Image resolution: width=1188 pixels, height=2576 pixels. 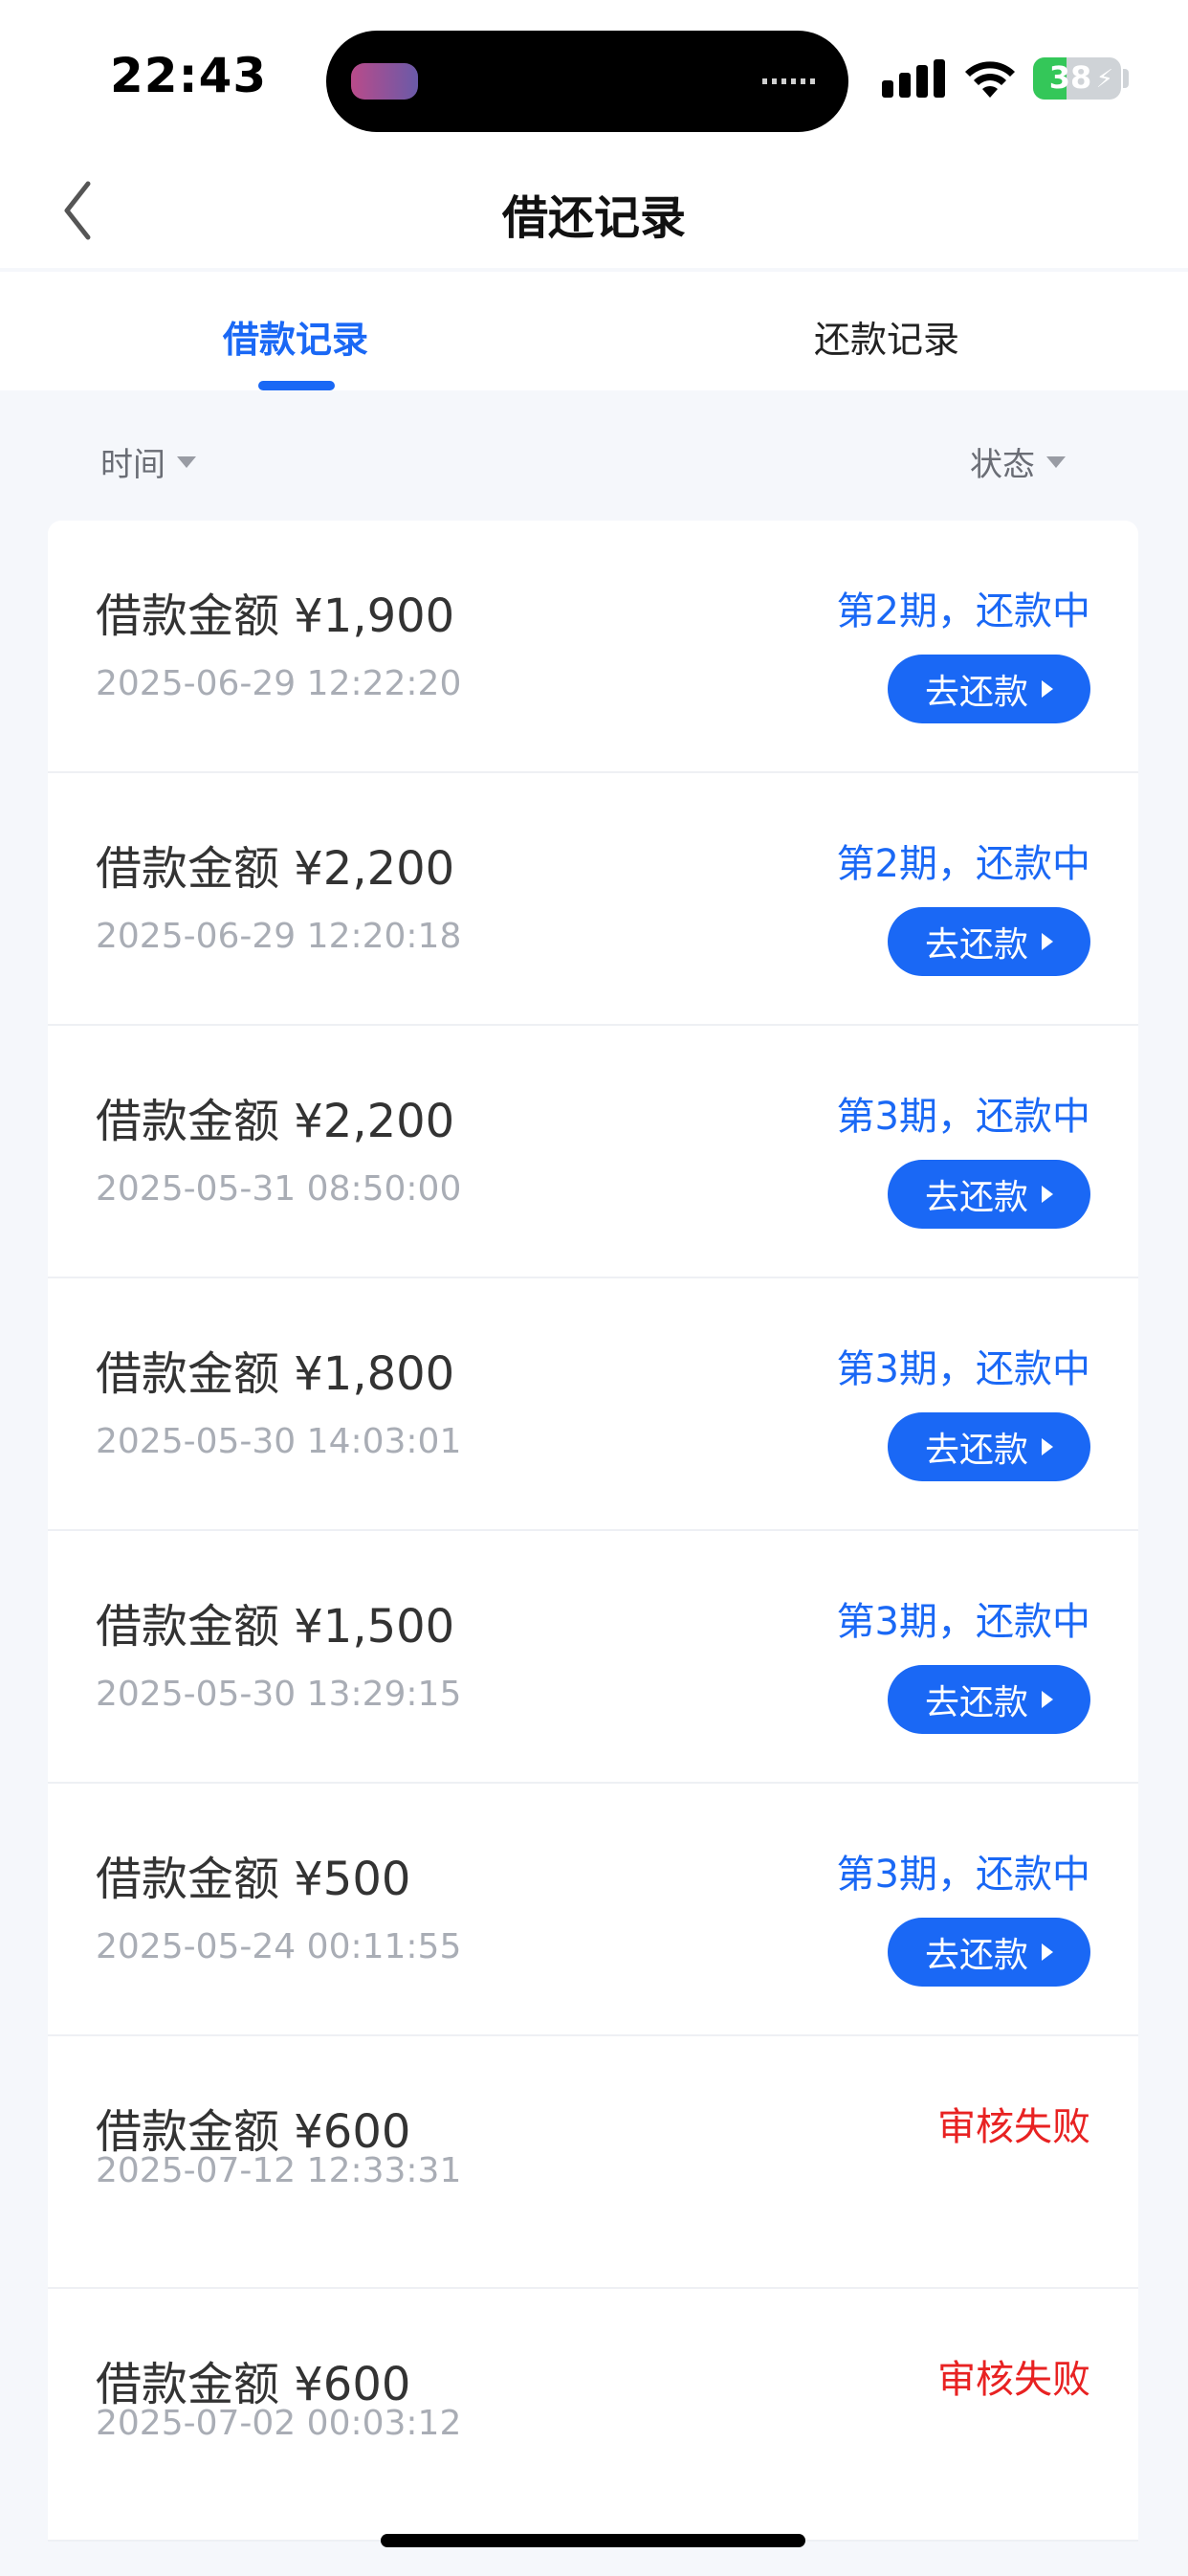 I want to click on list-item: 借款金额 ¥600 2025-07-12 12:33:31 审核失败, so click(x=593, y=2162).